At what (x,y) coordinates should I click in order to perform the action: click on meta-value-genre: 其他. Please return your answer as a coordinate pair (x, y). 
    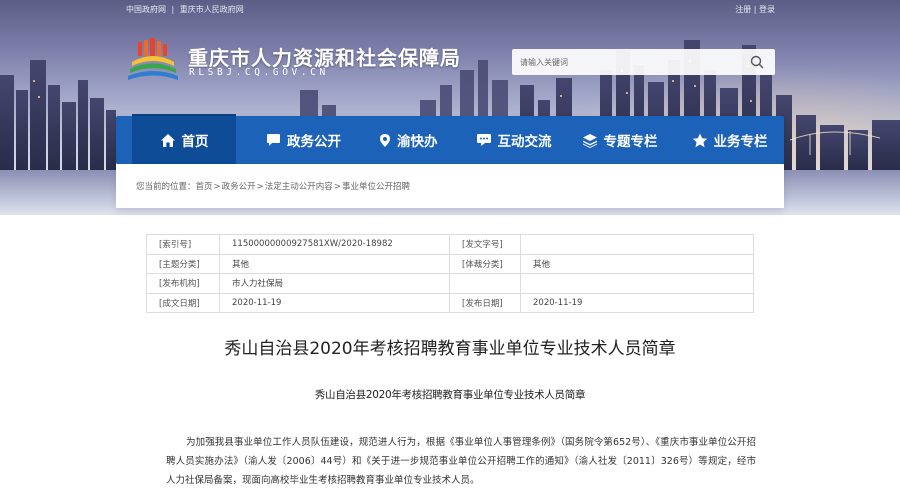
    Looking at the image, I should click on (637, 263).